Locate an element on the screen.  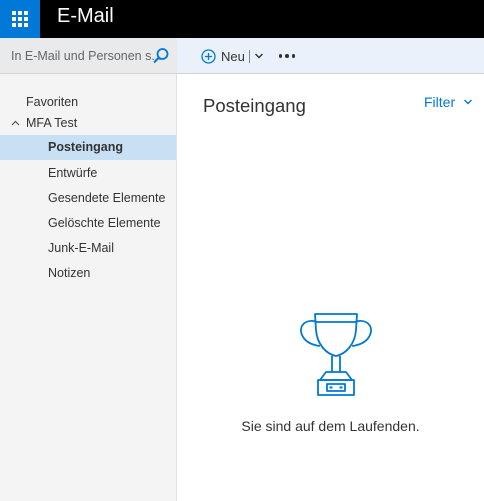
app-launcher-icon is located at coordinates (20, 19).